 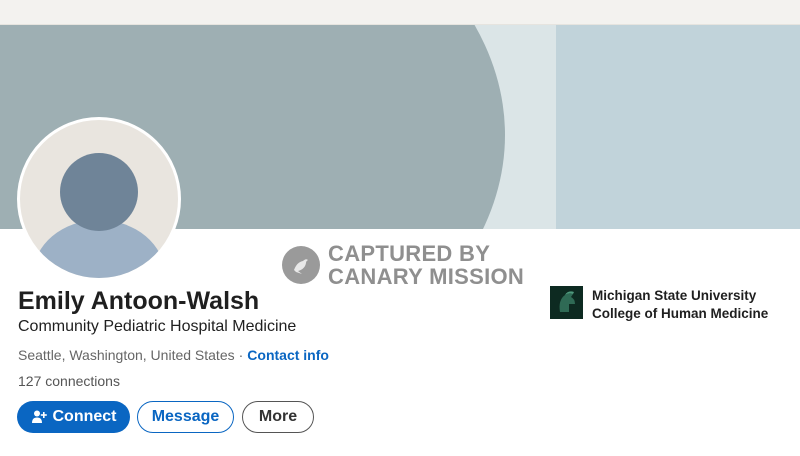 What do you see at coordinates (99, 215) in the screenshot?
I see `default-avatar-icon` at bounding box center [99, 215].